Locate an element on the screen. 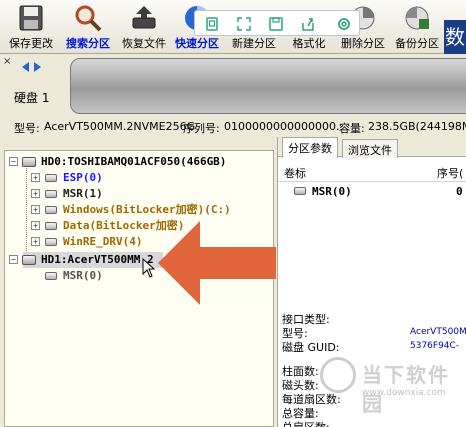 The height and width of the screenshot is (427, 466). mouse-cursor-icon is located at coordinates (149, 268).